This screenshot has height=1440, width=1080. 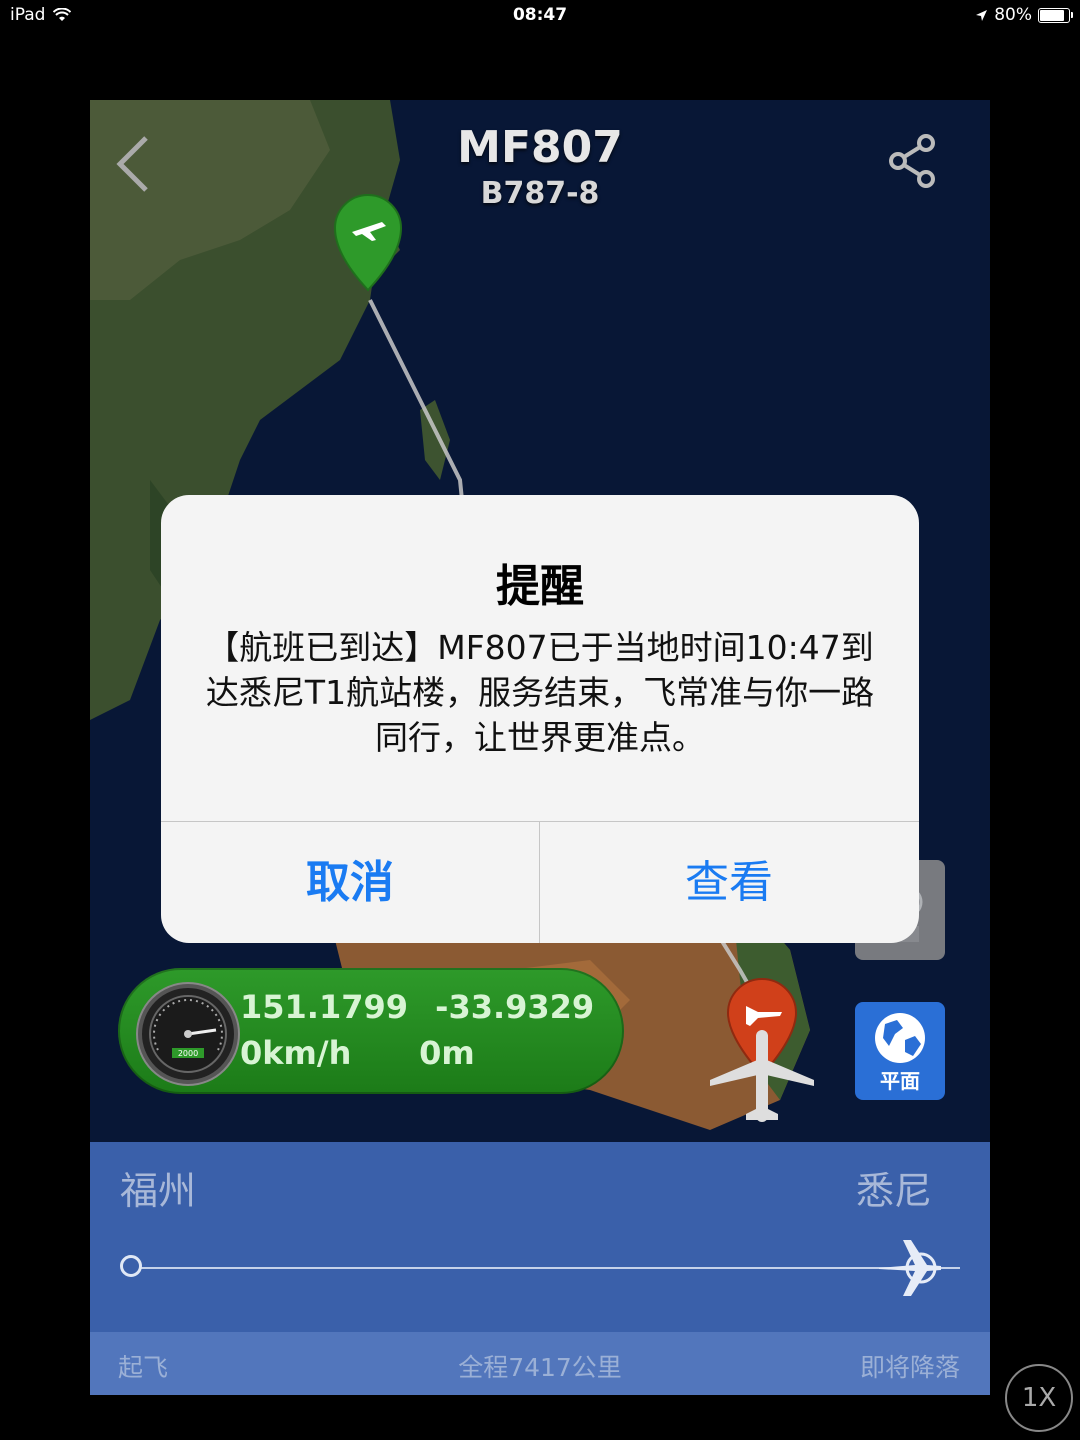 What do you see at coordinates (540, 586) in the screenshot?
I see `alert-title: 提醒` at bounding box center [540, 586].